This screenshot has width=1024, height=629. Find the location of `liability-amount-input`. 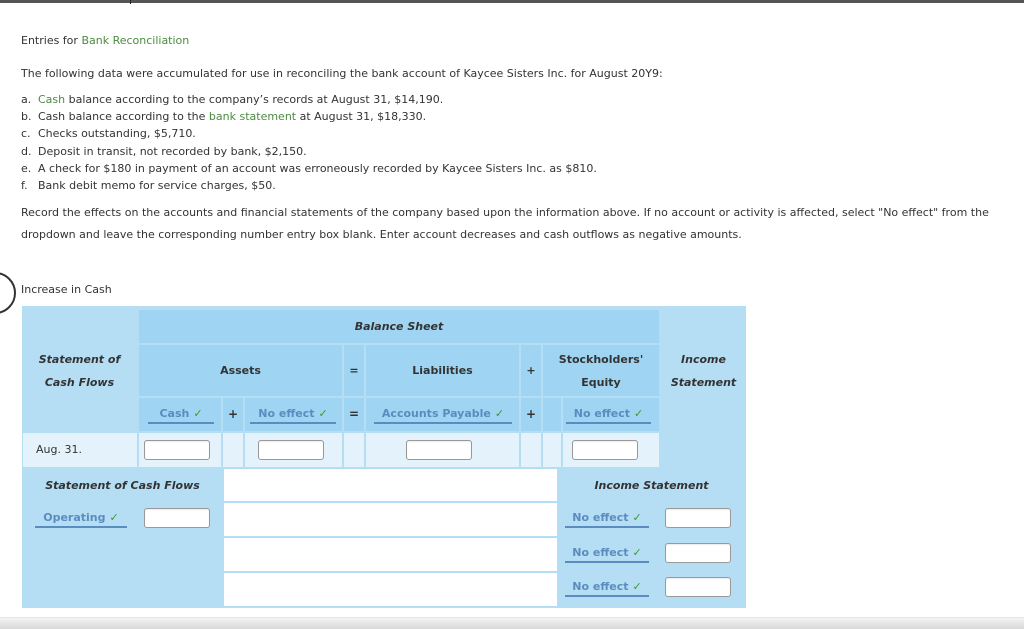

liability-amount-input is located at coordinates (439, 450).